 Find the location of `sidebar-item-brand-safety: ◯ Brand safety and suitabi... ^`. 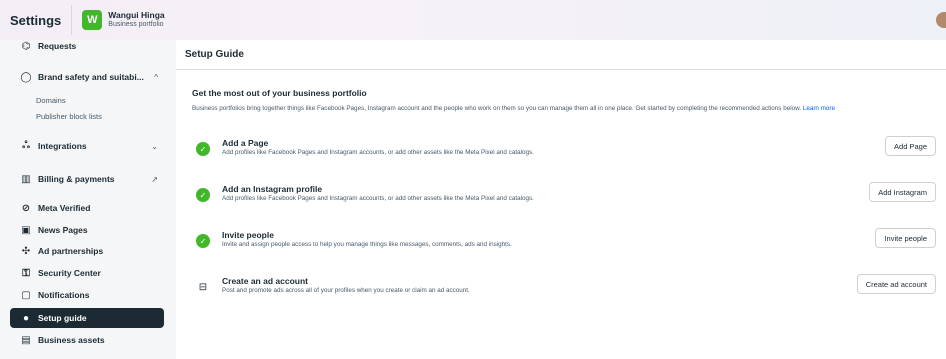

sidebar-item-brand-safety: ◯ Brand safety and suitabi... ^ is located at coordinates (87, 77).